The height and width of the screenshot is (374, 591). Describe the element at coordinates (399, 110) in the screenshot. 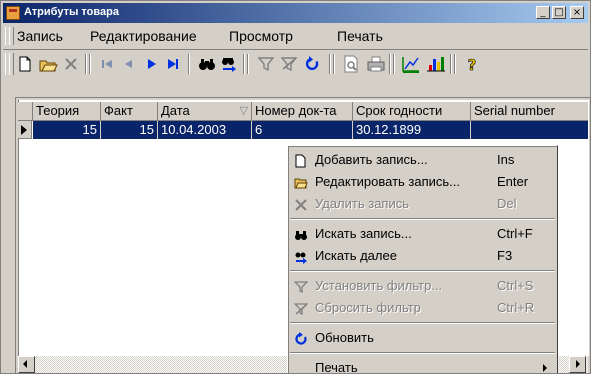

I see `column-header-label: Срок годности` at that location.